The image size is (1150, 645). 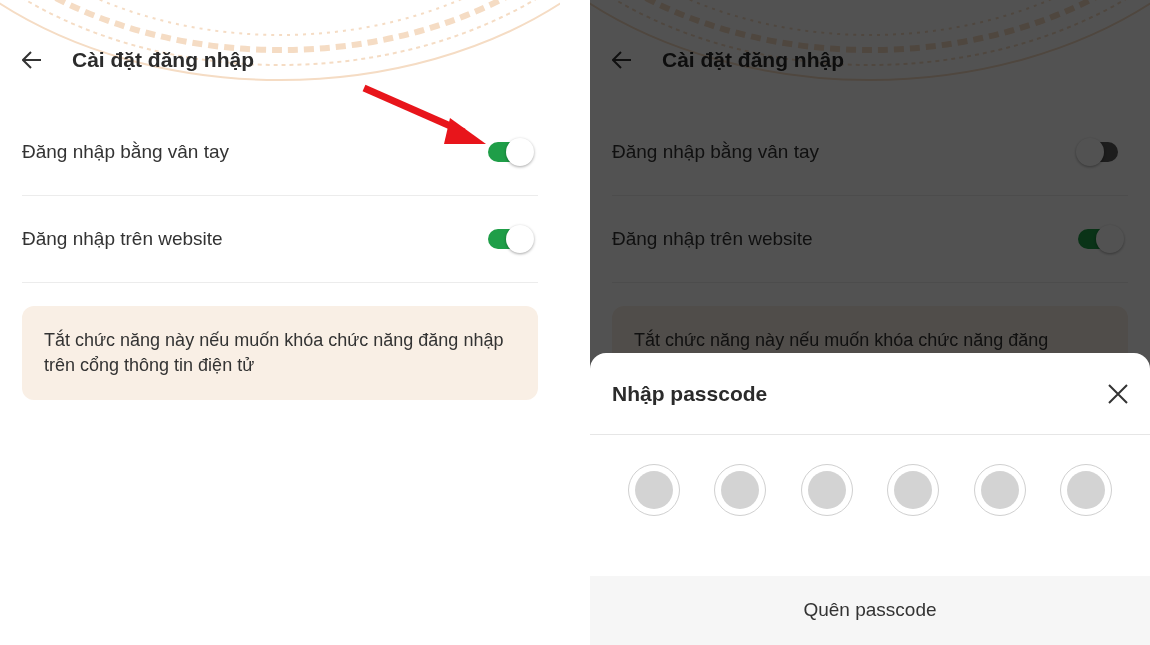 I want to click on sheet-title: Nhập passcode, so click(x=690, y=393).